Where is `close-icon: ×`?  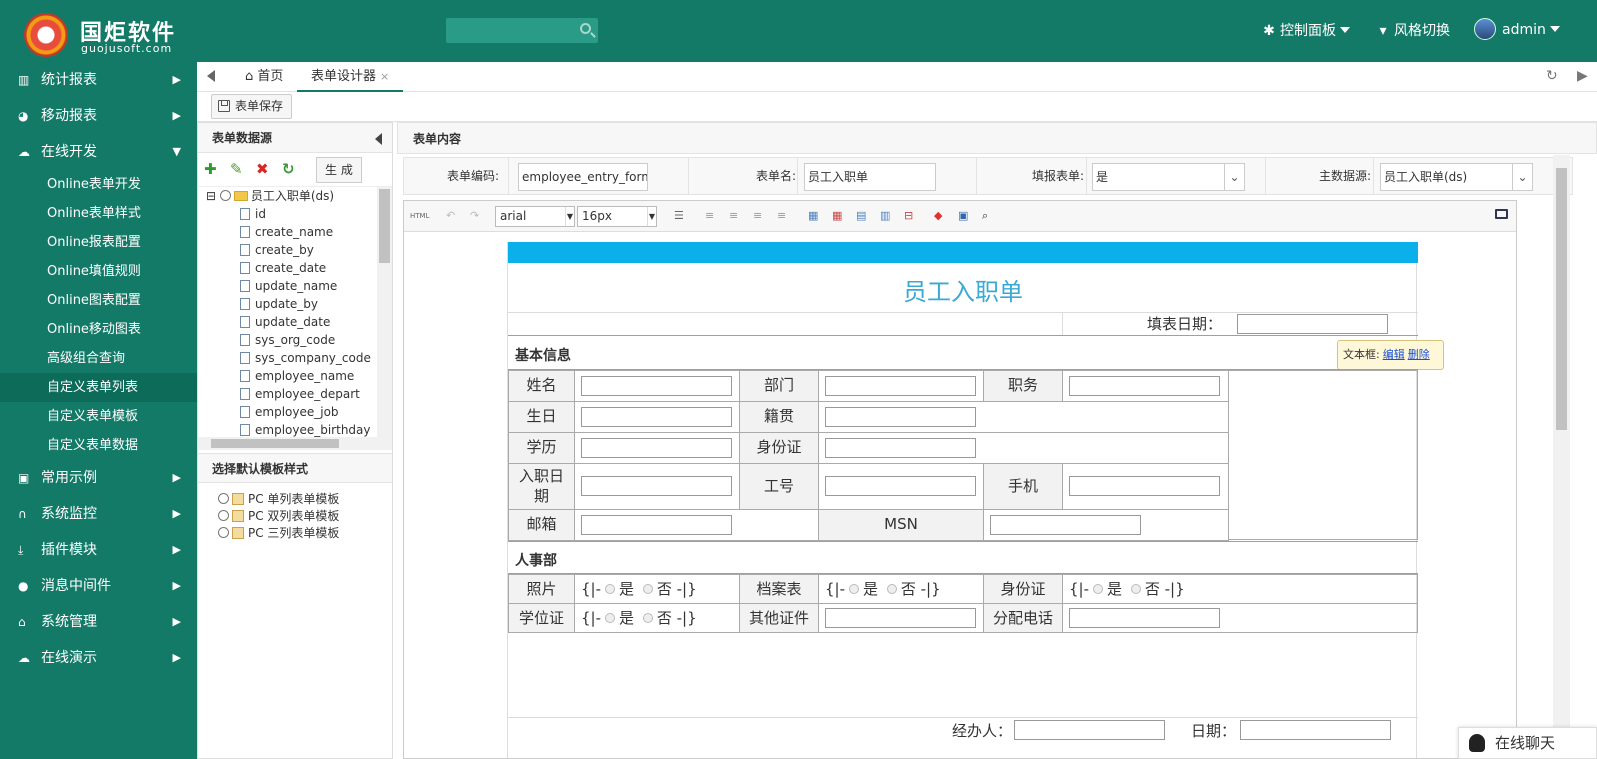 close-icon: × is located at coordinates (384, 76).